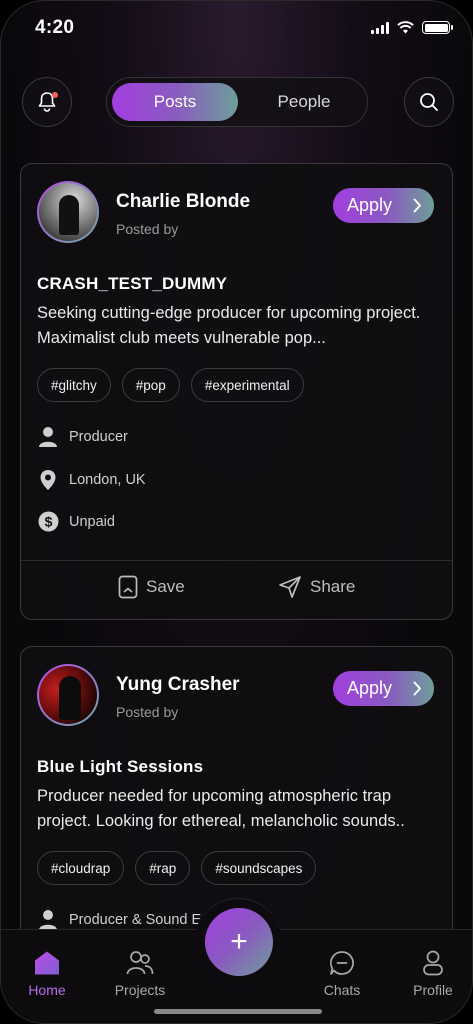 This screenshot has width=473, height=1024. What do you see at coordinates (135, 920) in the screenshot?
I see `role-text: Producer & Sound E` at bounding box center [135, 920].